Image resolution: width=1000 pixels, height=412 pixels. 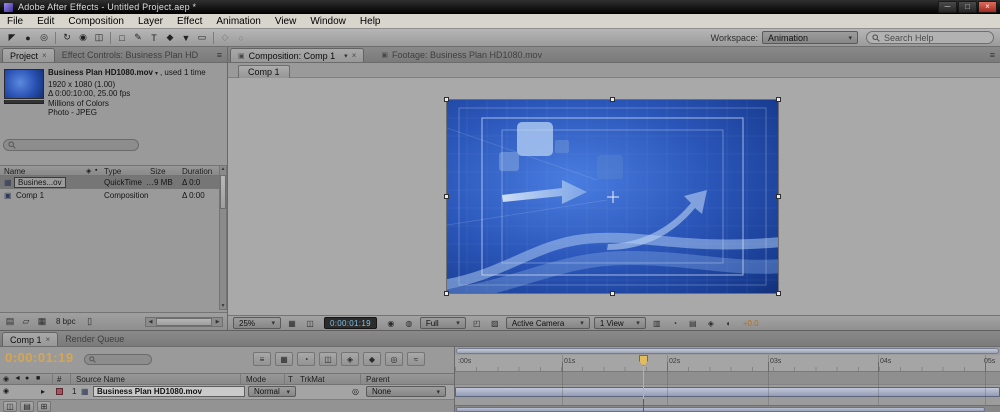 What do you see at coordinates (38, 378) in the screenshot?
I see `lock-column-icon: ■` at bounding box center [38, 378].